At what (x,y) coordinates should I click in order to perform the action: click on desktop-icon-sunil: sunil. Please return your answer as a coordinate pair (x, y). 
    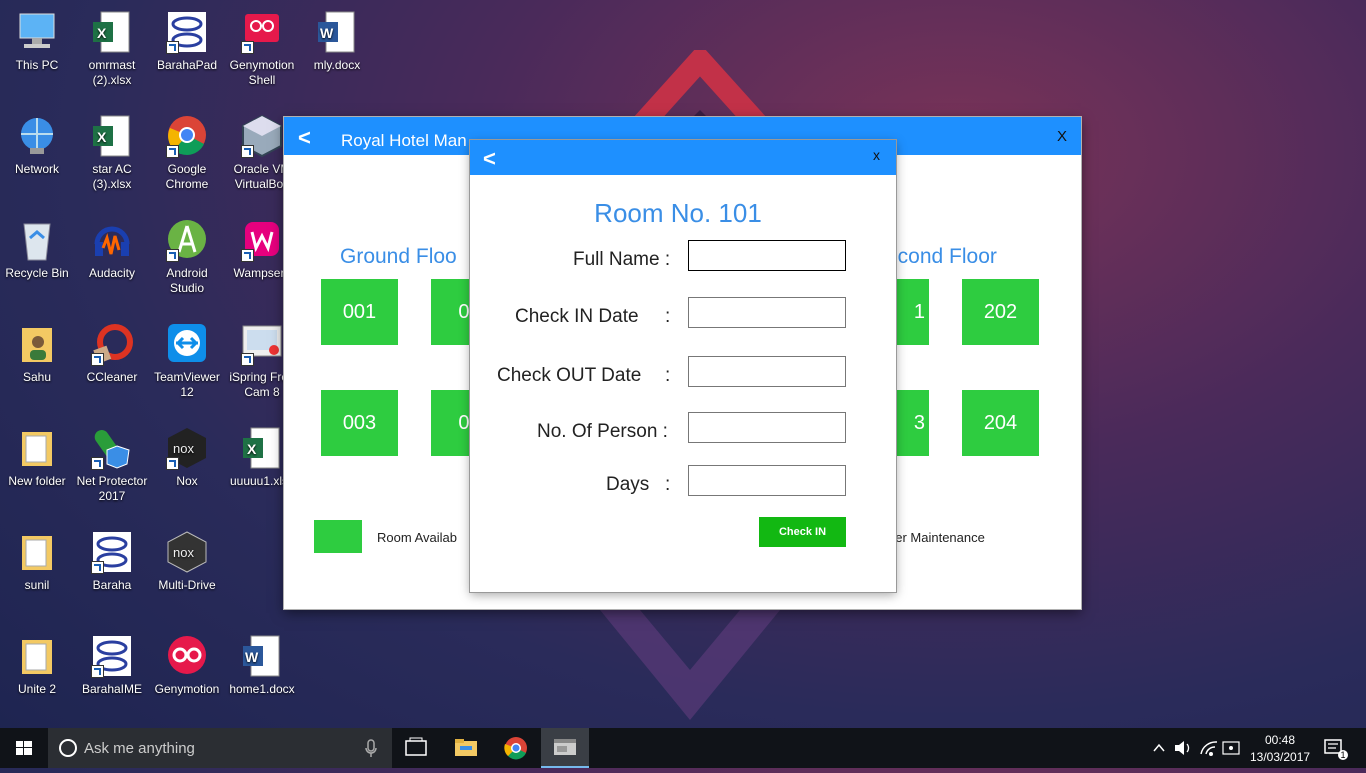
    Looking at the image, I should click on (37, 561).